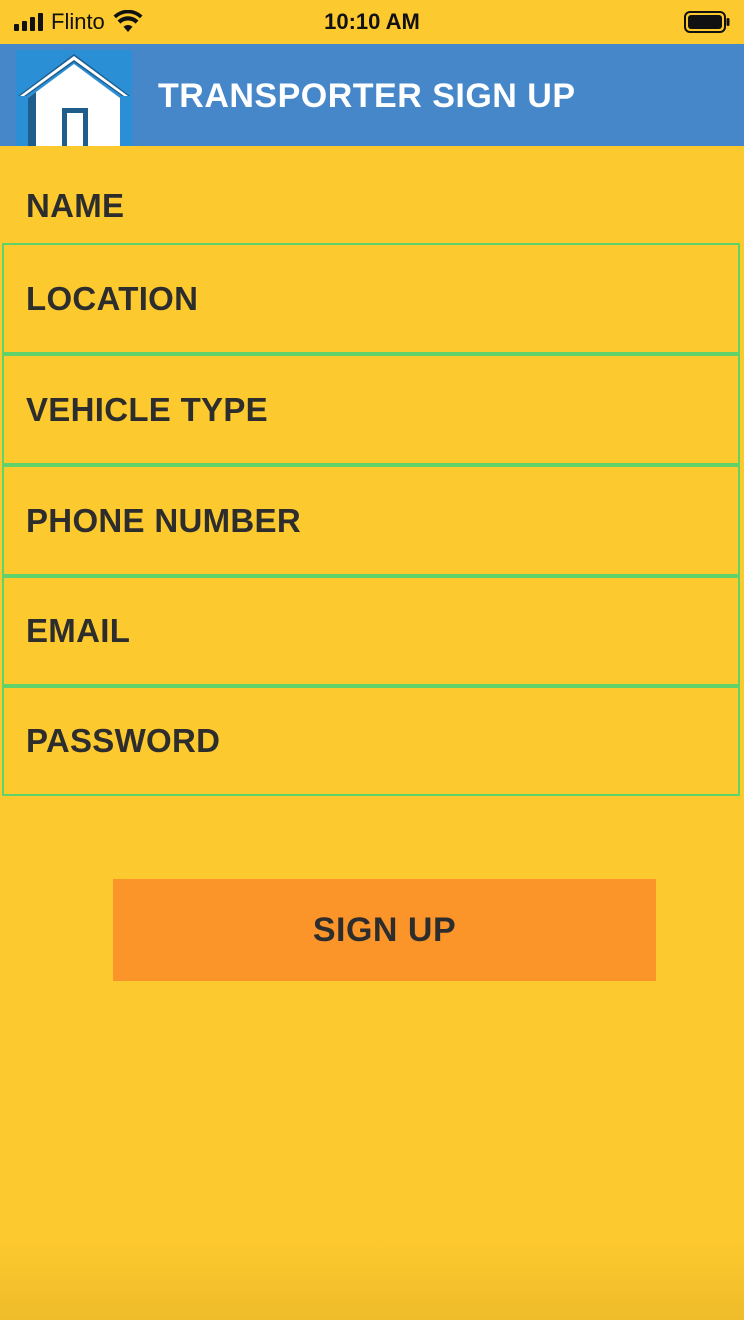 This screenshot has width=744, height=1320. What do you see at coordinates (74, 98) in the screenshot?
I see `home-icon` at bounding box center [74, 98].